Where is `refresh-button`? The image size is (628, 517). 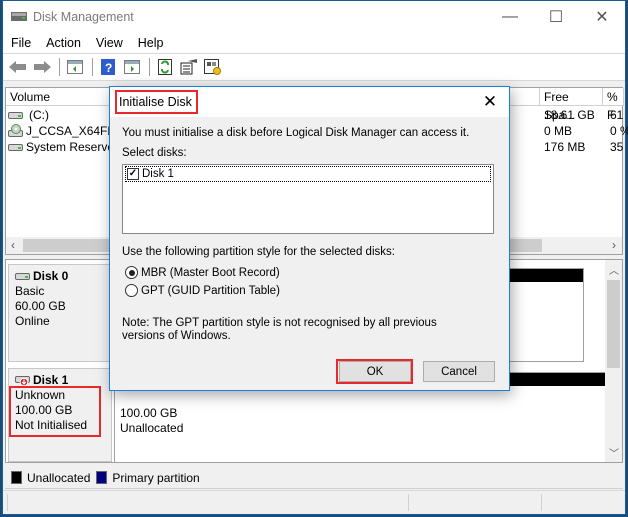
refresh-button is located at coordinates (165, 67).